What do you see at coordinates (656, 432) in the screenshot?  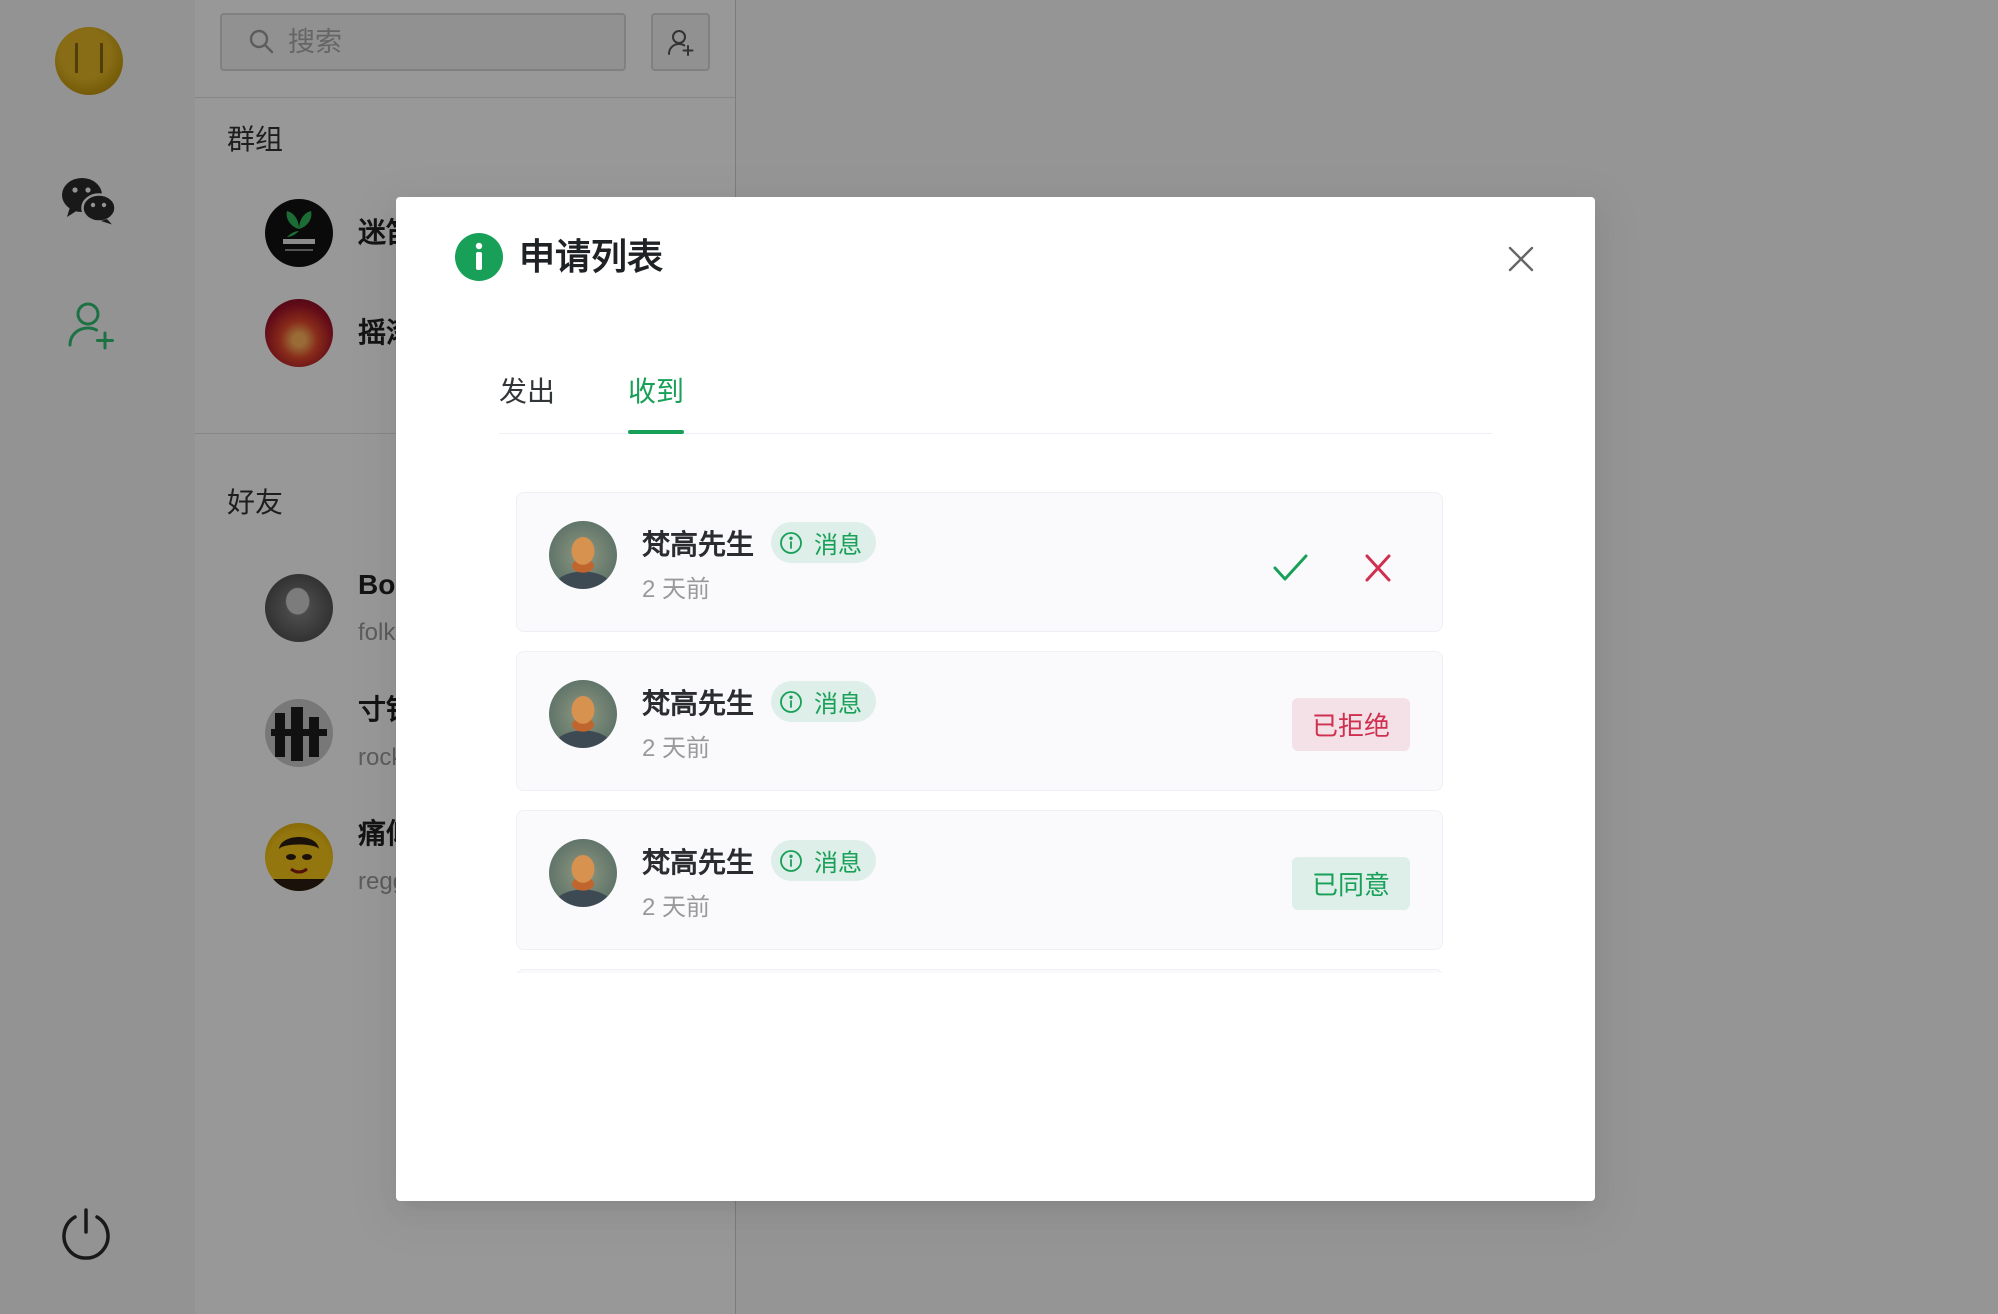 I see `active-tab-indicator` at bounding box center [656, 432].